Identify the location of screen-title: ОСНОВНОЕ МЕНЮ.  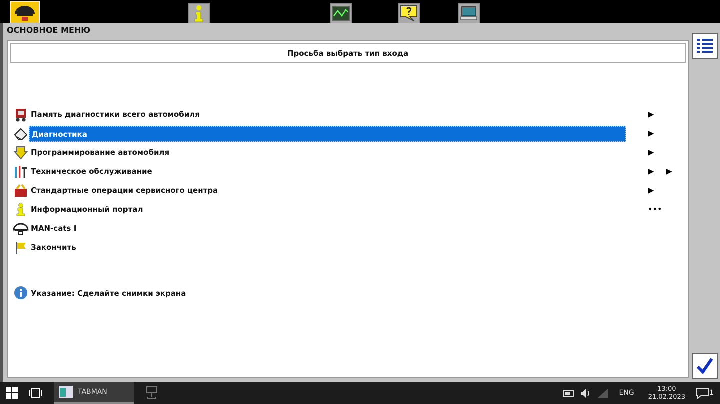
(49, 31).